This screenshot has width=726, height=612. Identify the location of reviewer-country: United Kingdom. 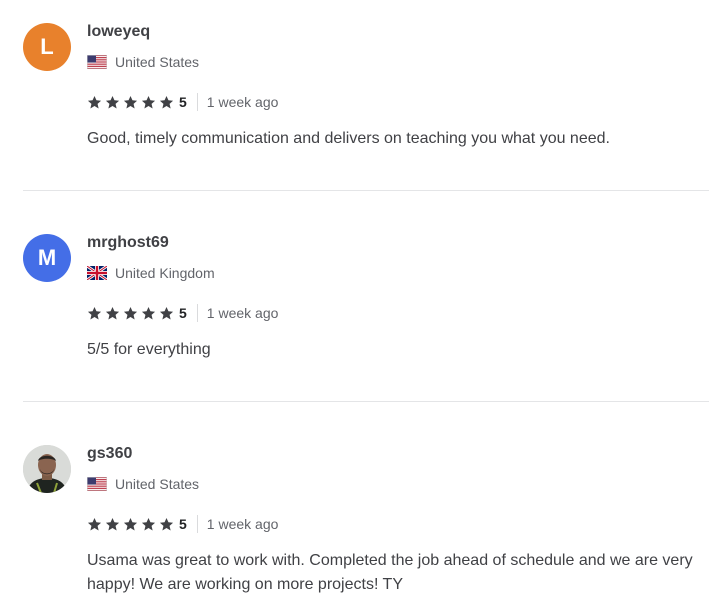
(151, 273).